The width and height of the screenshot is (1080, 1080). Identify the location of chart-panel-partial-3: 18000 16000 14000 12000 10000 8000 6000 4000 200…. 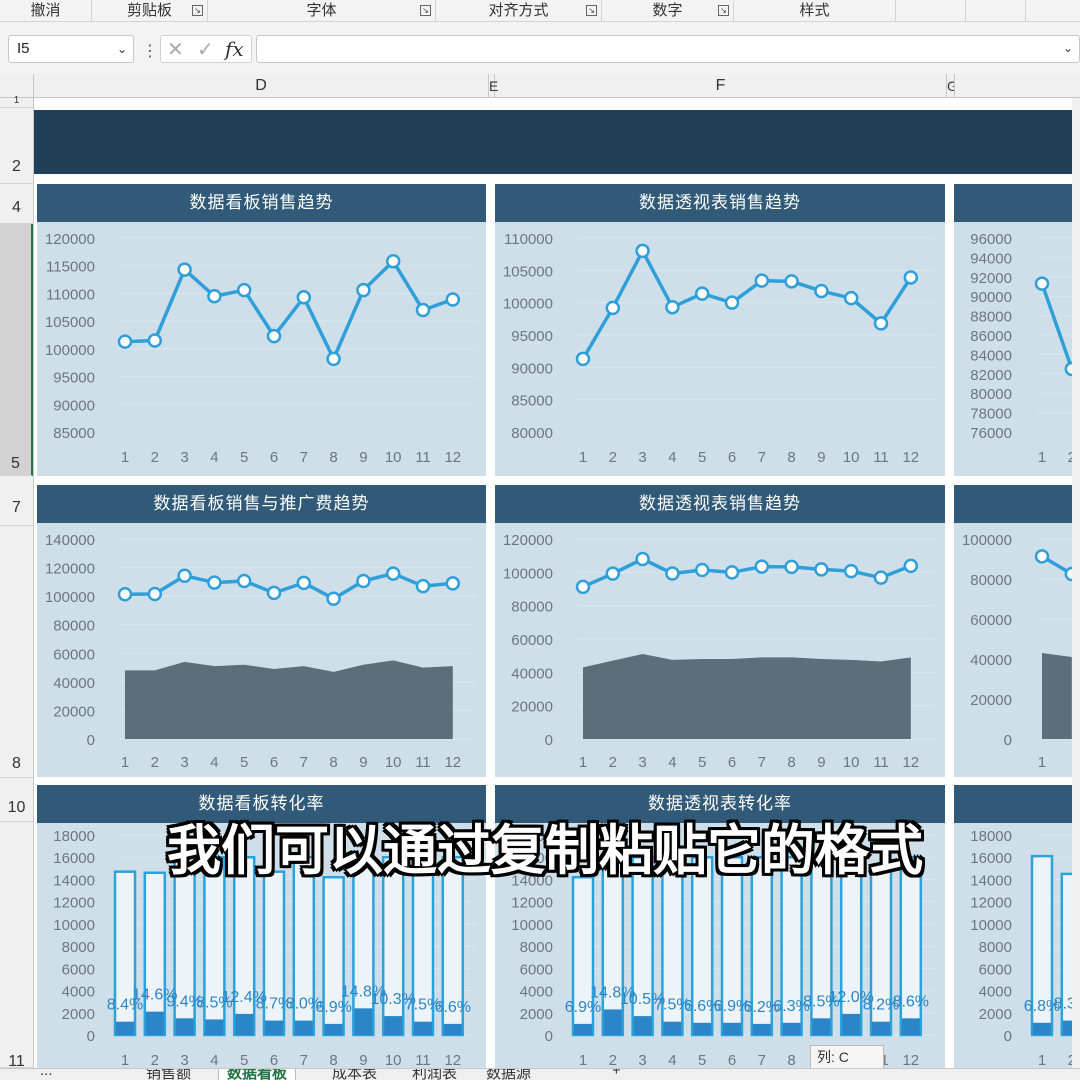
(1017, 926).